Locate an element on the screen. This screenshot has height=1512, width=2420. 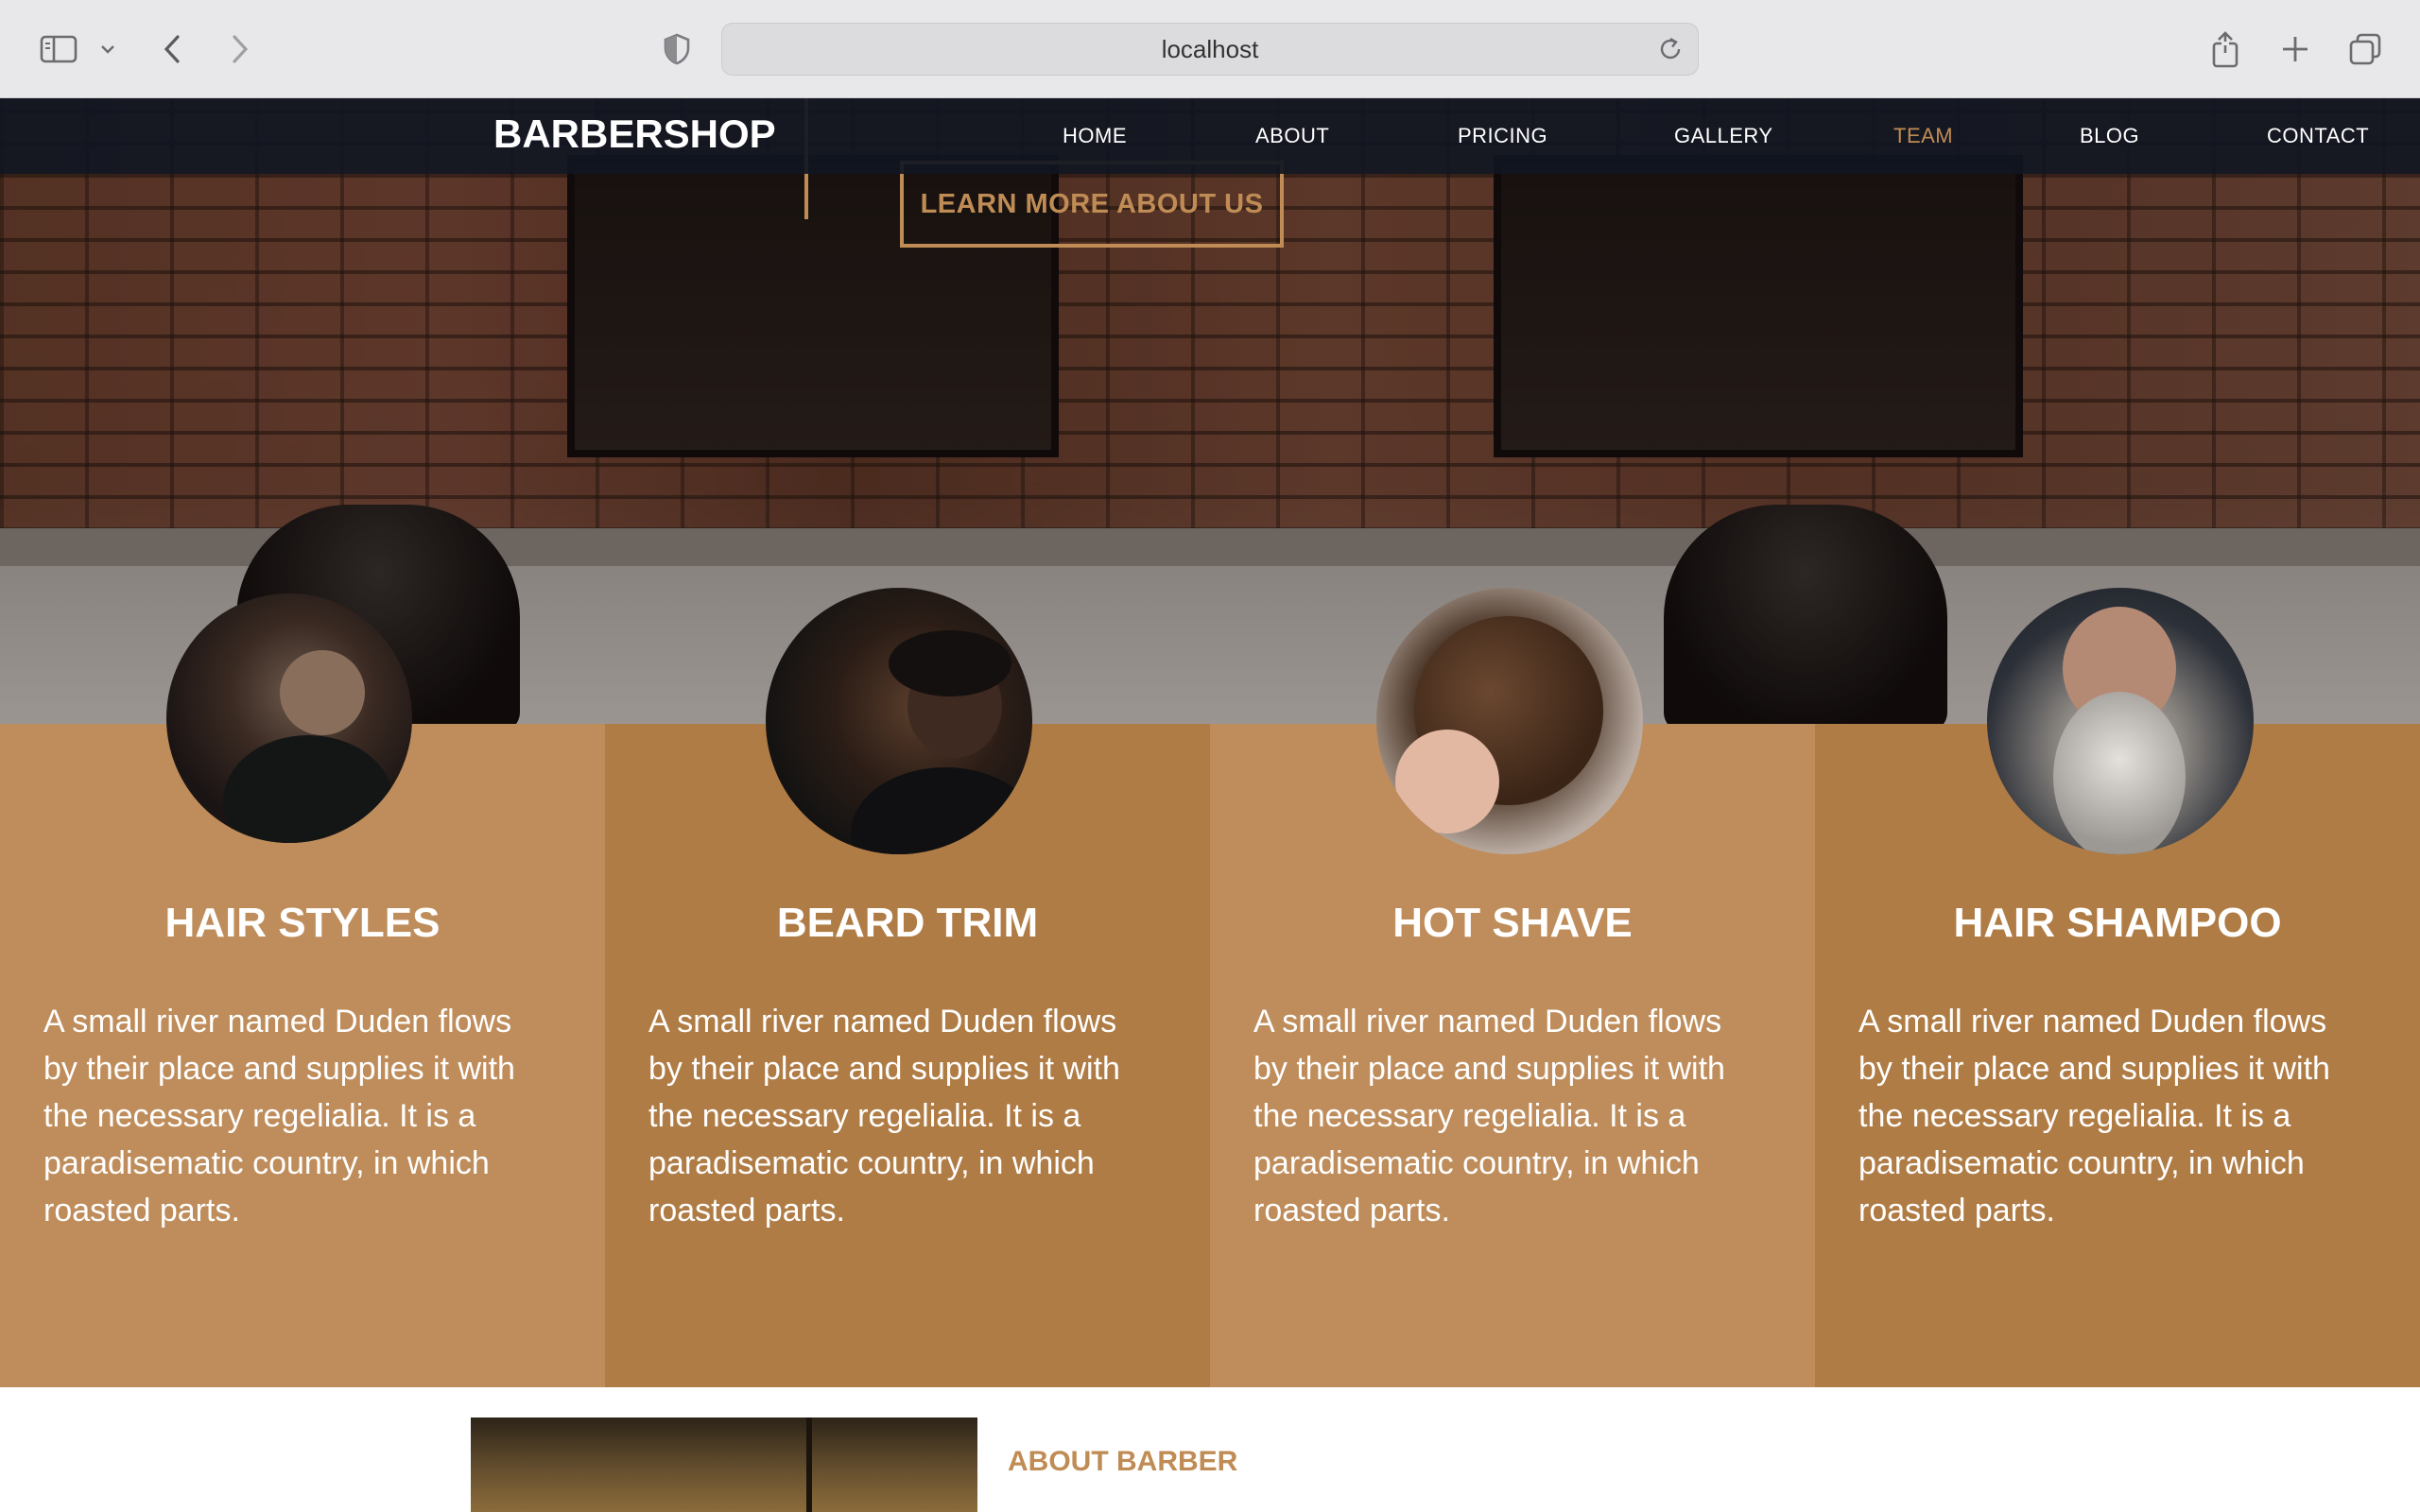
nav-team: TEAM is located at coordinates (1923, 136).